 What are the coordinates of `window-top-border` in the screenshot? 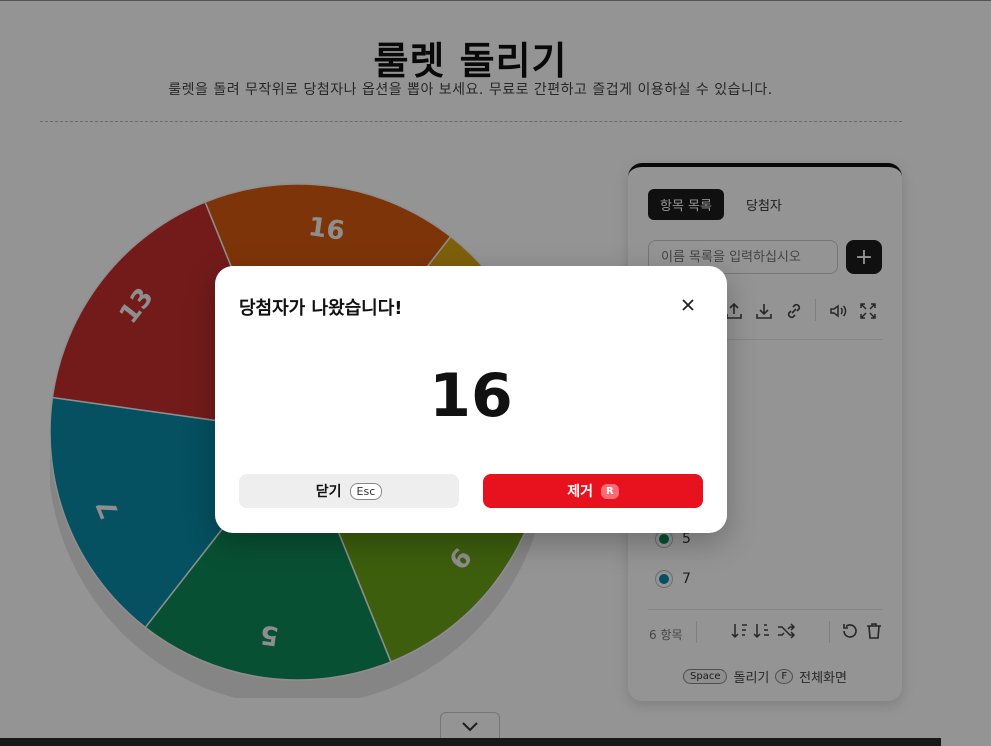 It's located at (495, 0).